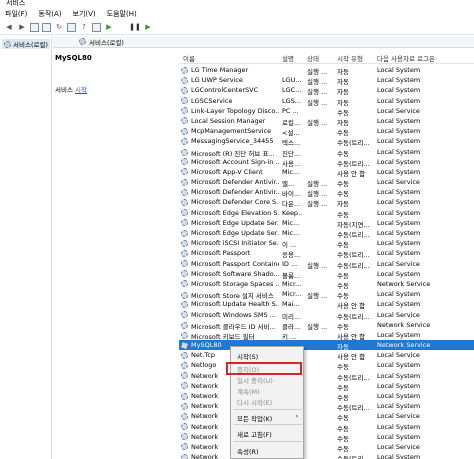  Describe the element at coordinates (9, 27) in the screenshot. I see `back-icon: ◀` at that location.